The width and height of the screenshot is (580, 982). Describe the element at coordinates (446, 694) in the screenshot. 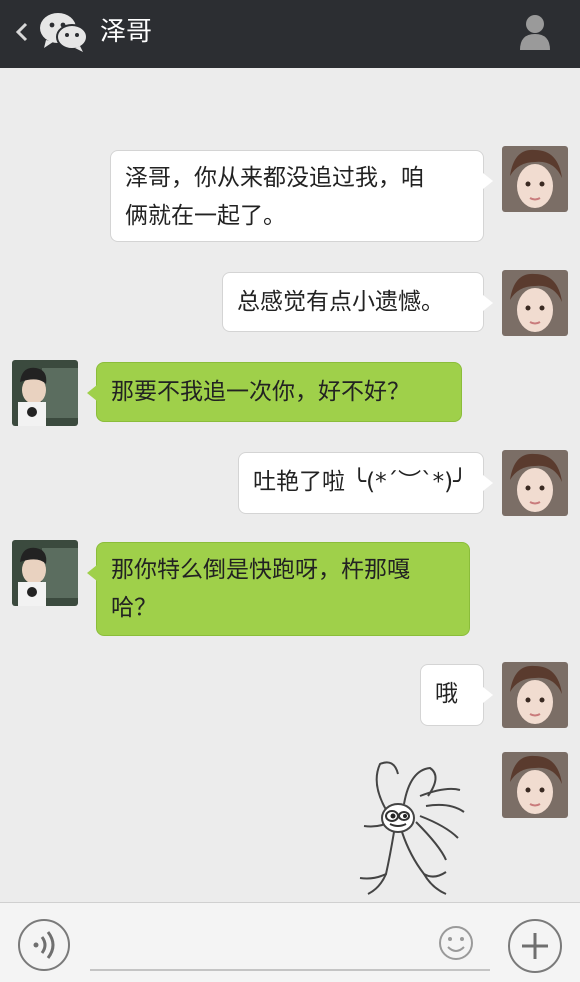

I see `message-text: 哦` at that location.